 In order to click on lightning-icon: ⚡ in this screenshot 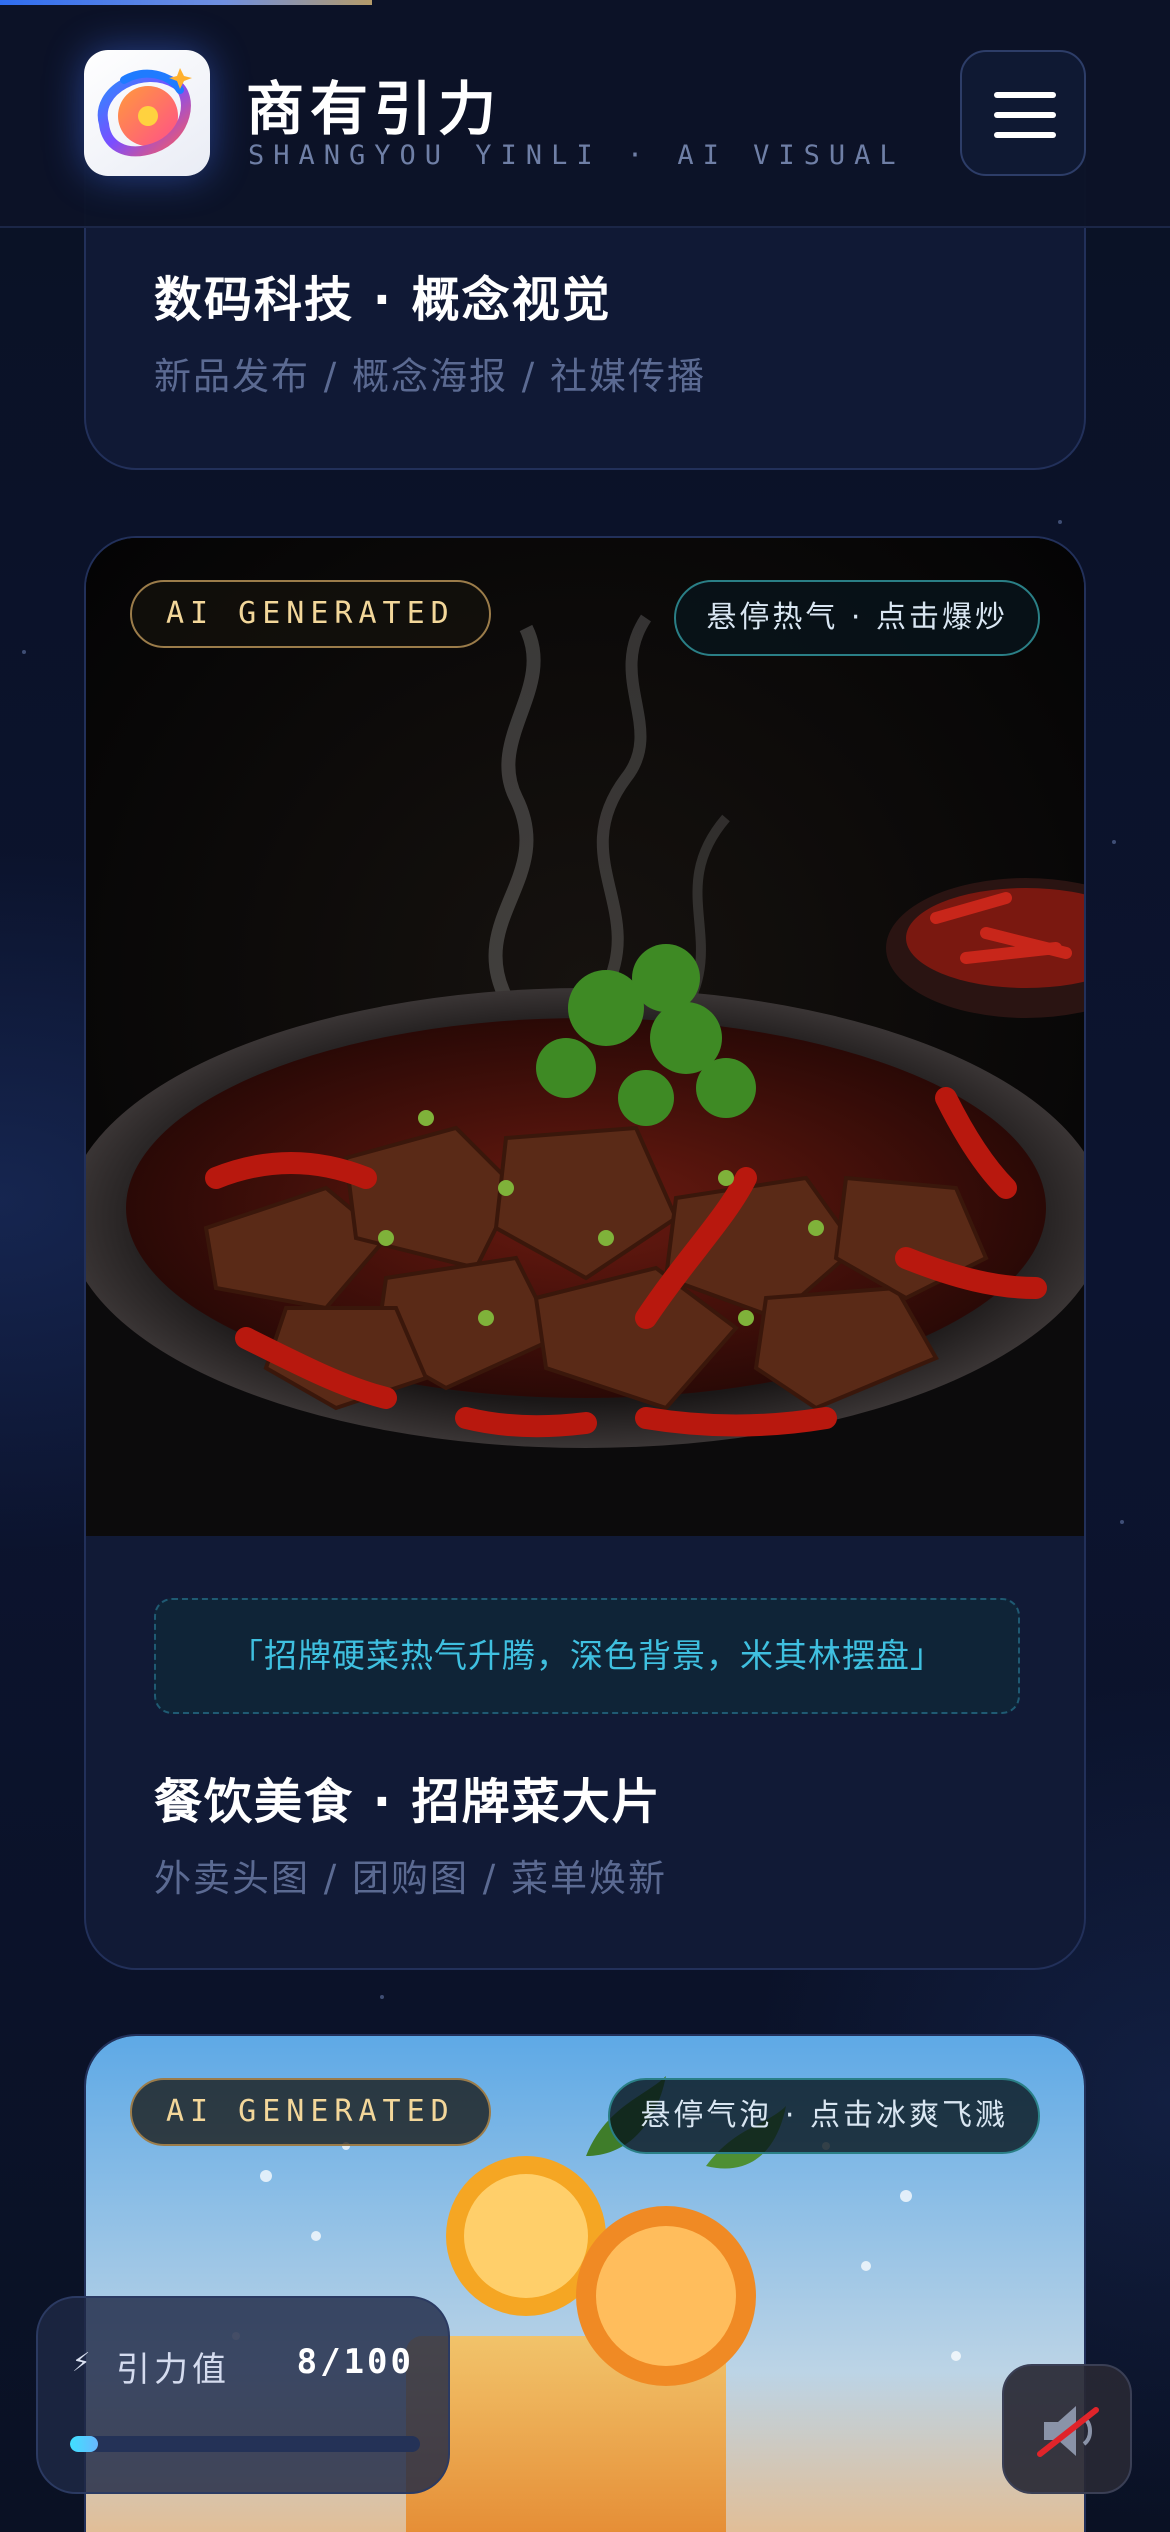, I will do `click(81, 2363)`.